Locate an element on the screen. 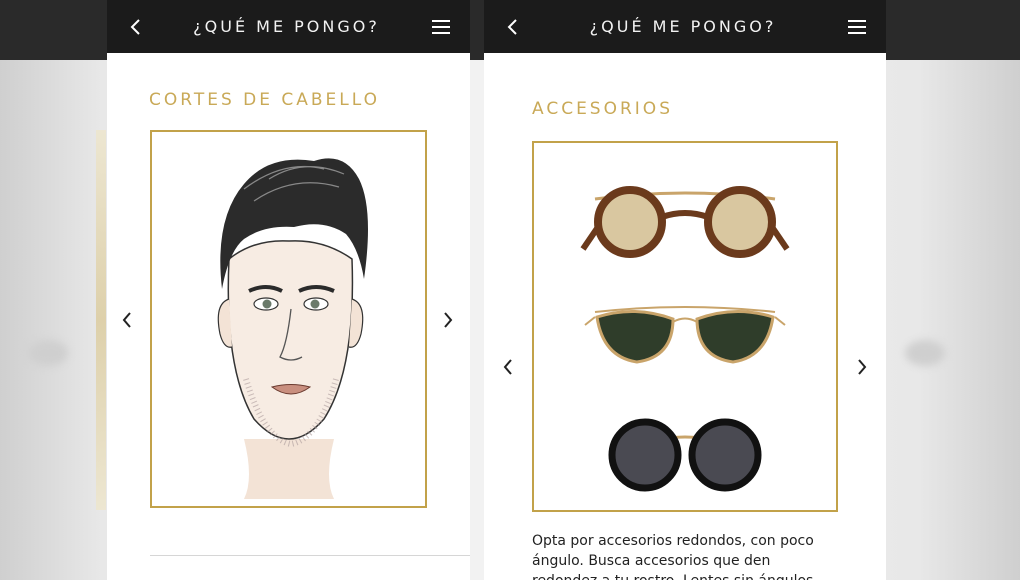 The width and height of the screenshot is (1020, 580). round-sunglasses is located at coordinates (685, 221).